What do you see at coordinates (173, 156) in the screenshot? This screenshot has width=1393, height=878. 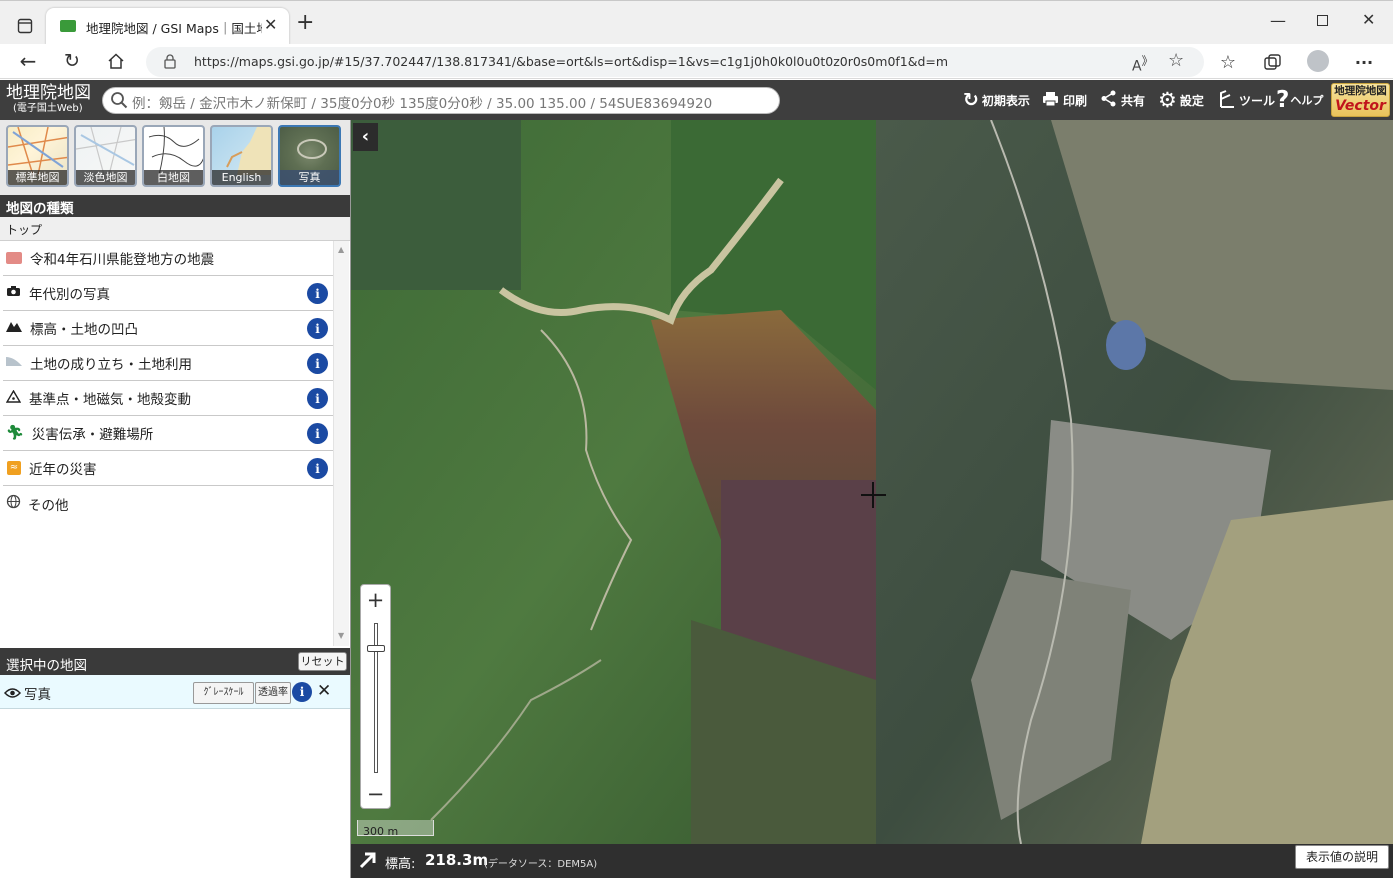 I see `thumbnail-blank: 白地図` at bounding box center [173, 156].